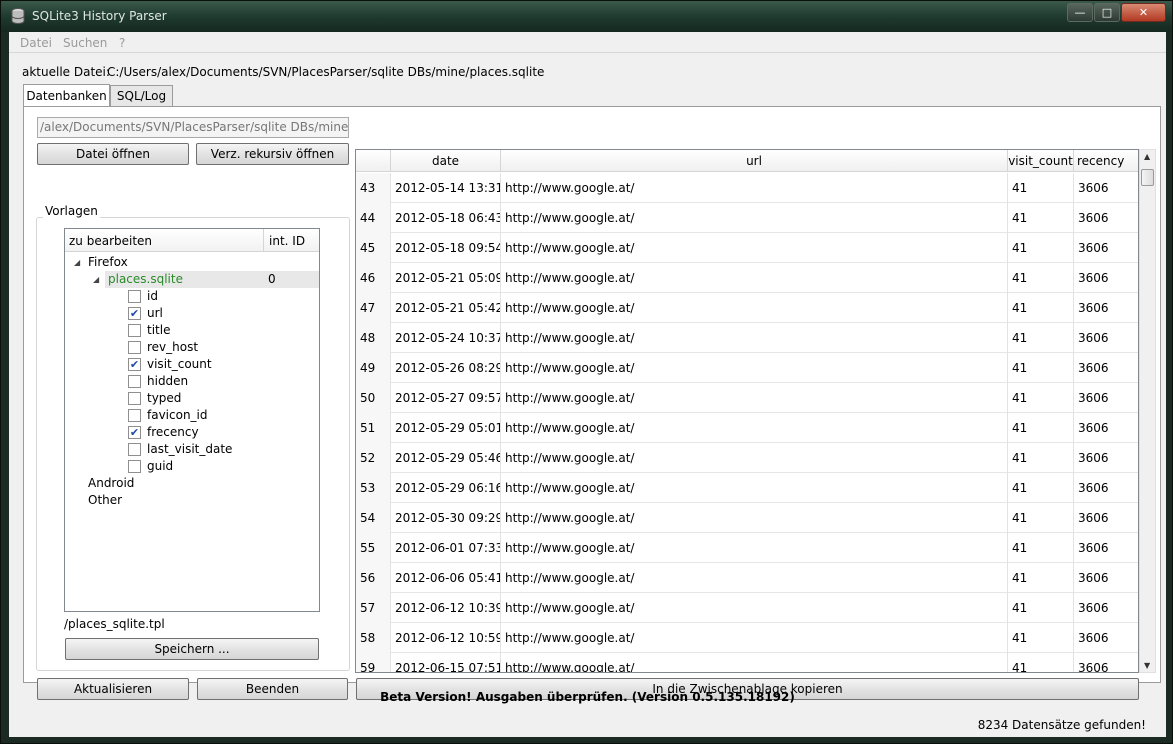 The width and height of the screenshot is (1173, 744). What do you see at coordinates (373, 578) in the screenshot?
I see `cell-rownum: 56` at bounding box center [373, 578].